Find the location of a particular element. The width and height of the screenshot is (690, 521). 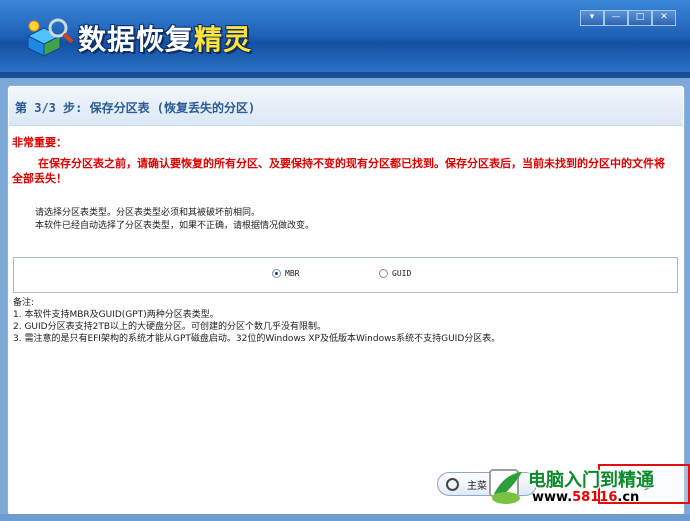

watermark-url-prefix: www. is located at coordinates (552, 497).